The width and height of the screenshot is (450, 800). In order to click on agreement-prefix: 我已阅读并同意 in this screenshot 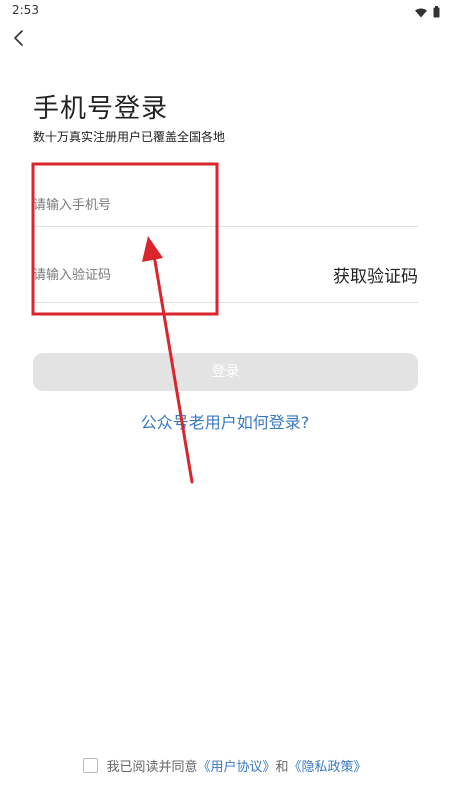, I will do `click(152, 767)`.